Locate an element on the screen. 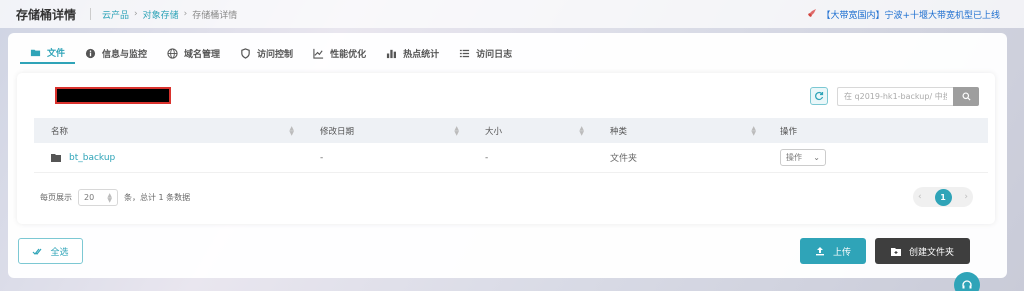 This screenshot has height=291, width=1024. chevron-down-icon: ⌄ is located at coordinates (816, 157).